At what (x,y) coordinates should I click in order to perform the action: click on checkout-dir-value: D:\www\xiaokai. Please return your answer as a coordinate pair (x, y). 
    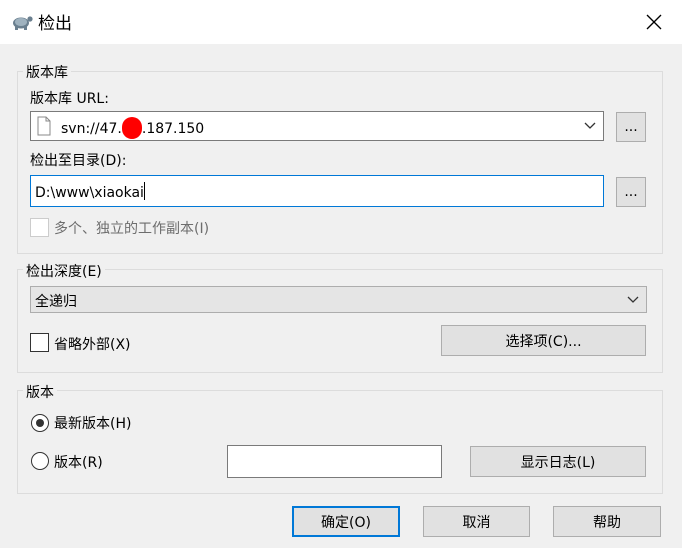
    Looking at the image, I should click on (90, 191).